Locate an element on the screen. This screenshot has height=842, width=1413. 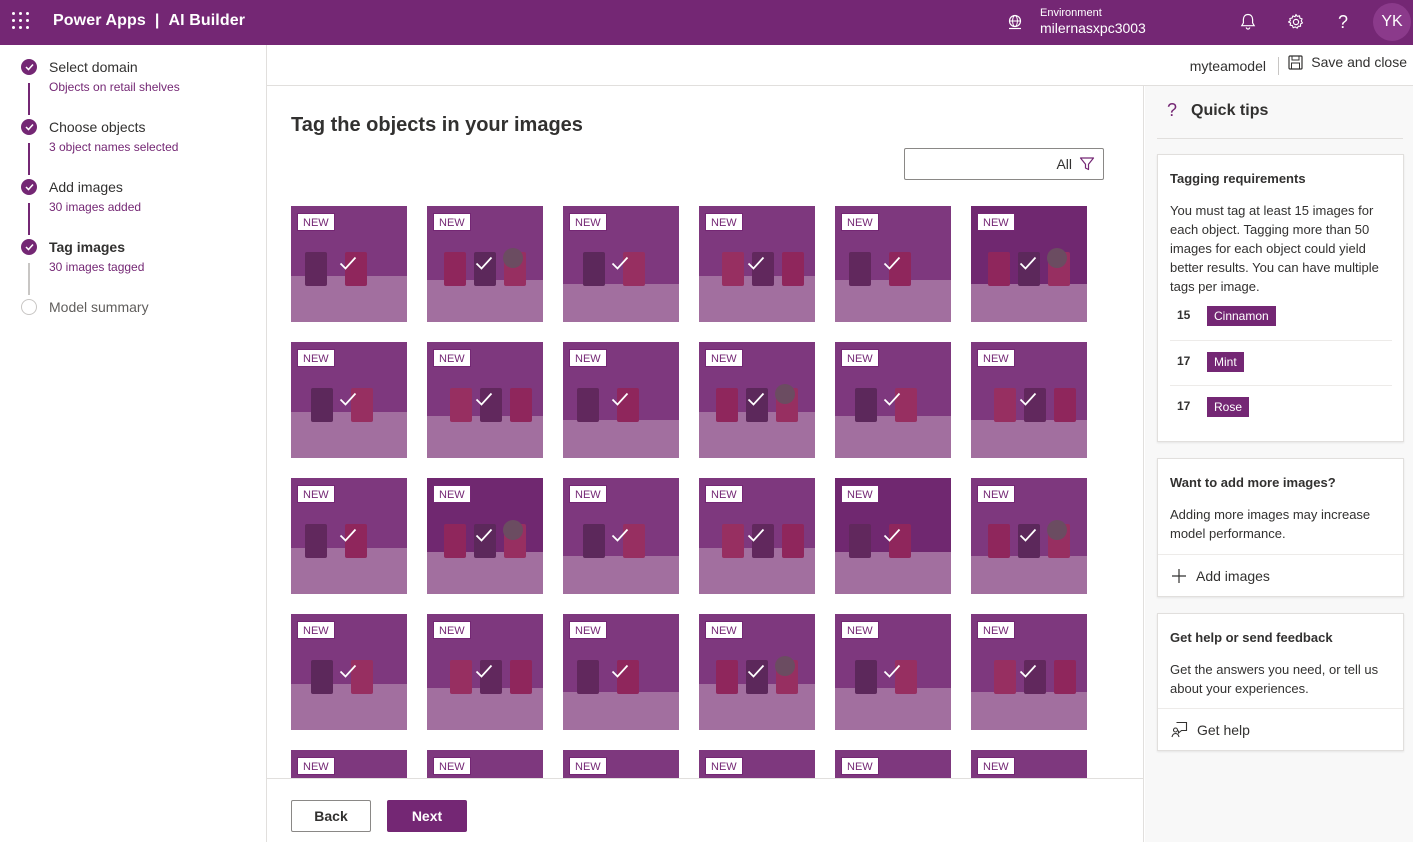
bell-icon is located at coordinates (1248, 22).